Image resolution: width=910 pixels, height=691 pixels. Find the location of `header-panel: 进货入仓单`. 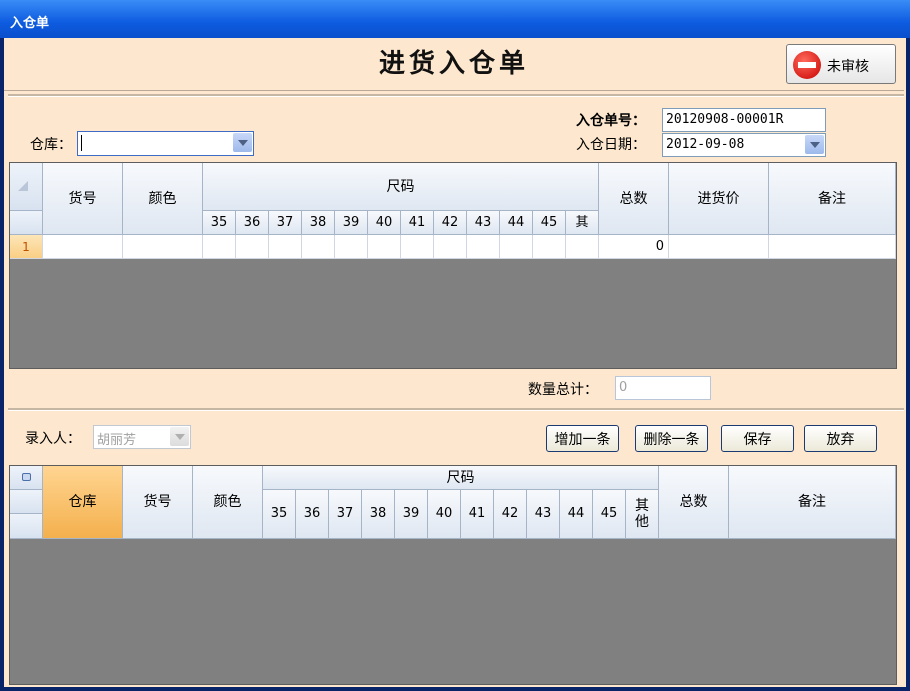

header-panel: 进货入仓单 is located at coordinates (454, 65).